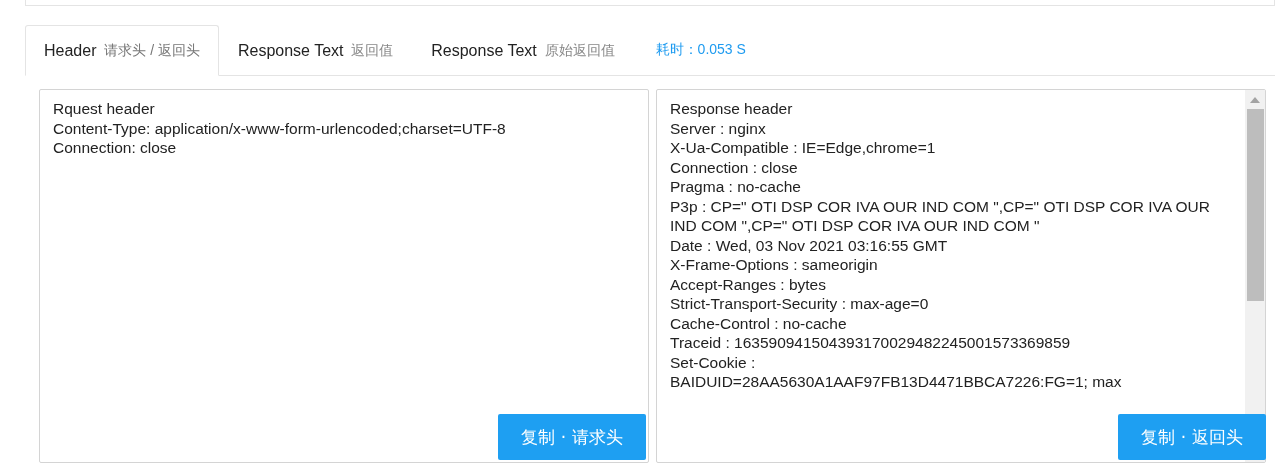  What do you see at coordinates (115, 148) in the screenshot?
I see `header-line: Connection: close` at bounding box center [115, 148].